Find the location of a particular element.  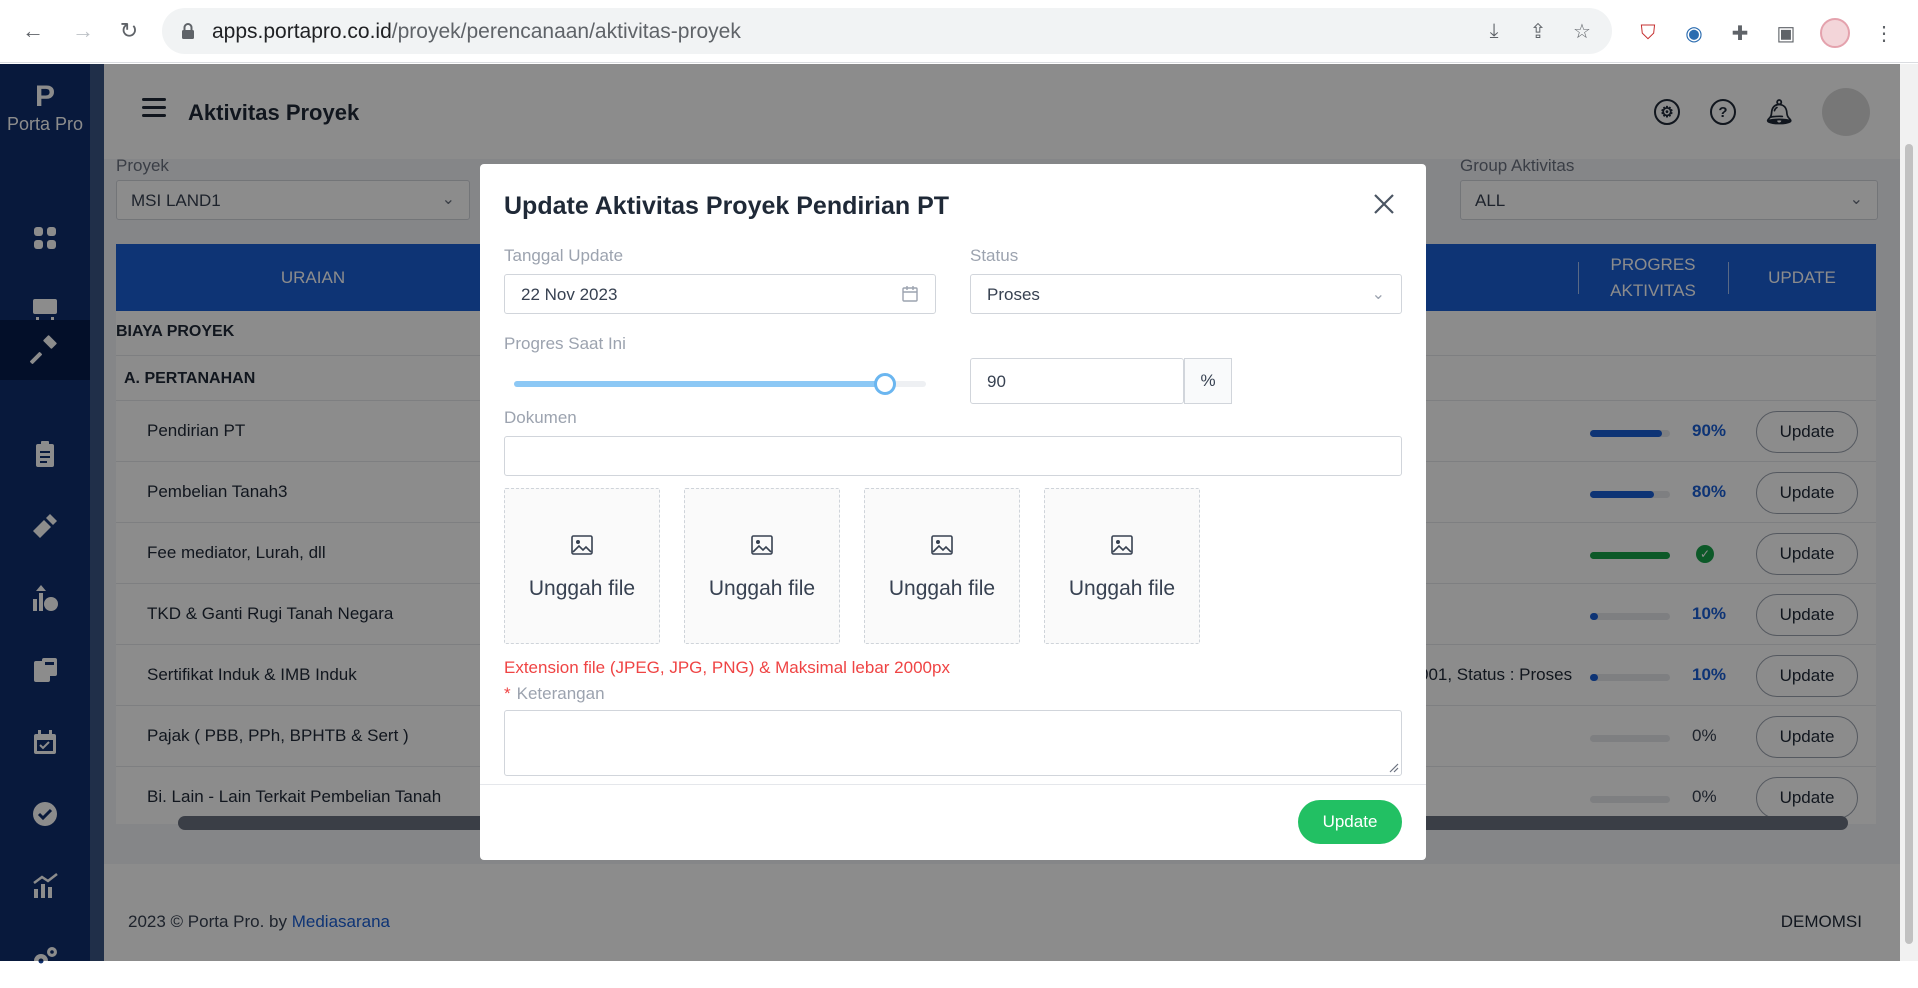

install-icon: ⤓ is located at coordinates (1494, 31).